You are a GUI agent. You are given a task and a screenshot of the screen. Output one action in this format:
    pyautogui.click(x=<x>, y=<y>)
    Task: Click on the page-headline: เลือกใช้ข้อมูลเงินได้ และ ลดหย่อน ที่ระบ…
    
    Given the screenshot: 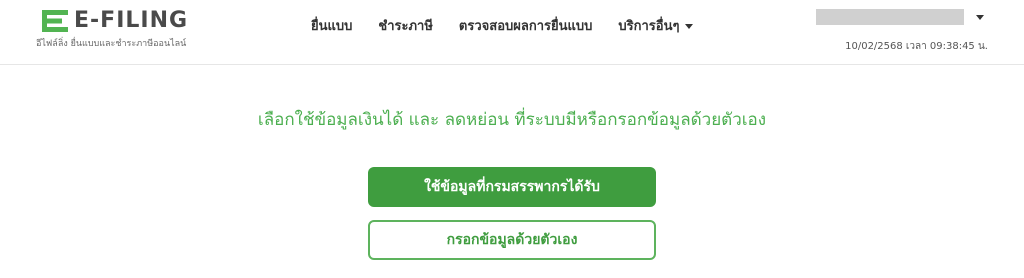 What is the action you would take?
    pyautogui.click(x=512, y=120)
    